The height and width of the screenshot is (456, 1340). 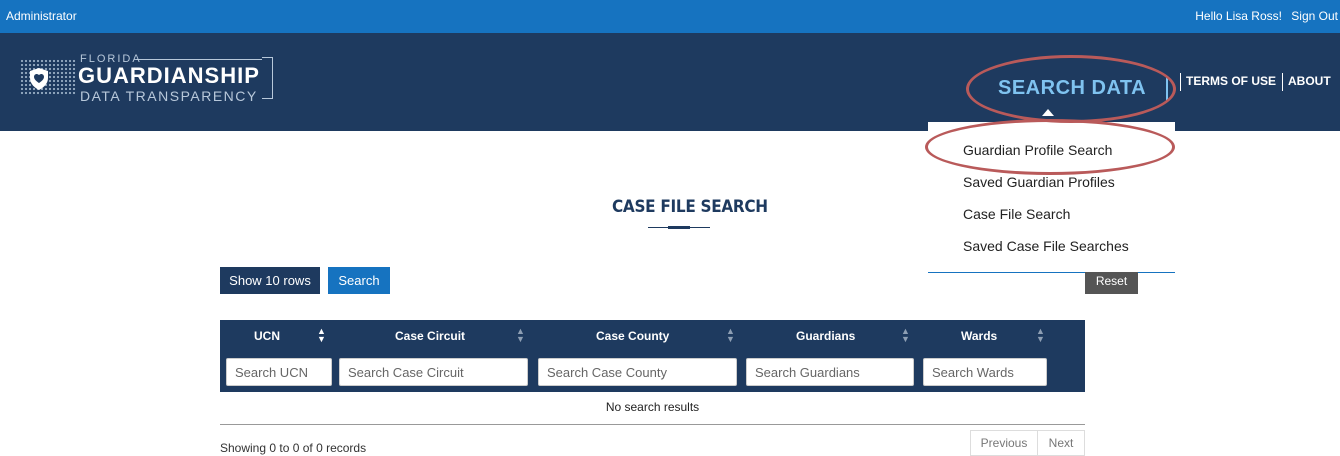 What do you see at coordinates (270, 280) in the screenshot?
I see `show-rows-button: Show 10 rows` at bounding box center [270, 280].